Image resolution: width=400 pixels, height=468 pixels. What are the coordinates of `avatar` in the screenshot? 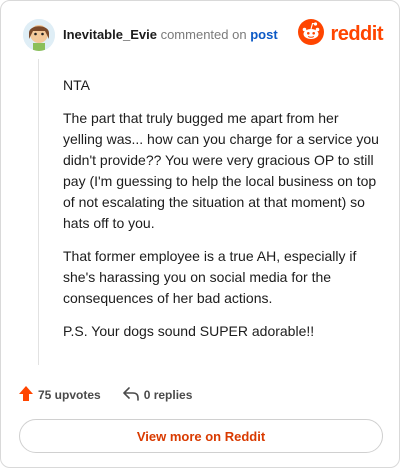 It's located at (39, 35).